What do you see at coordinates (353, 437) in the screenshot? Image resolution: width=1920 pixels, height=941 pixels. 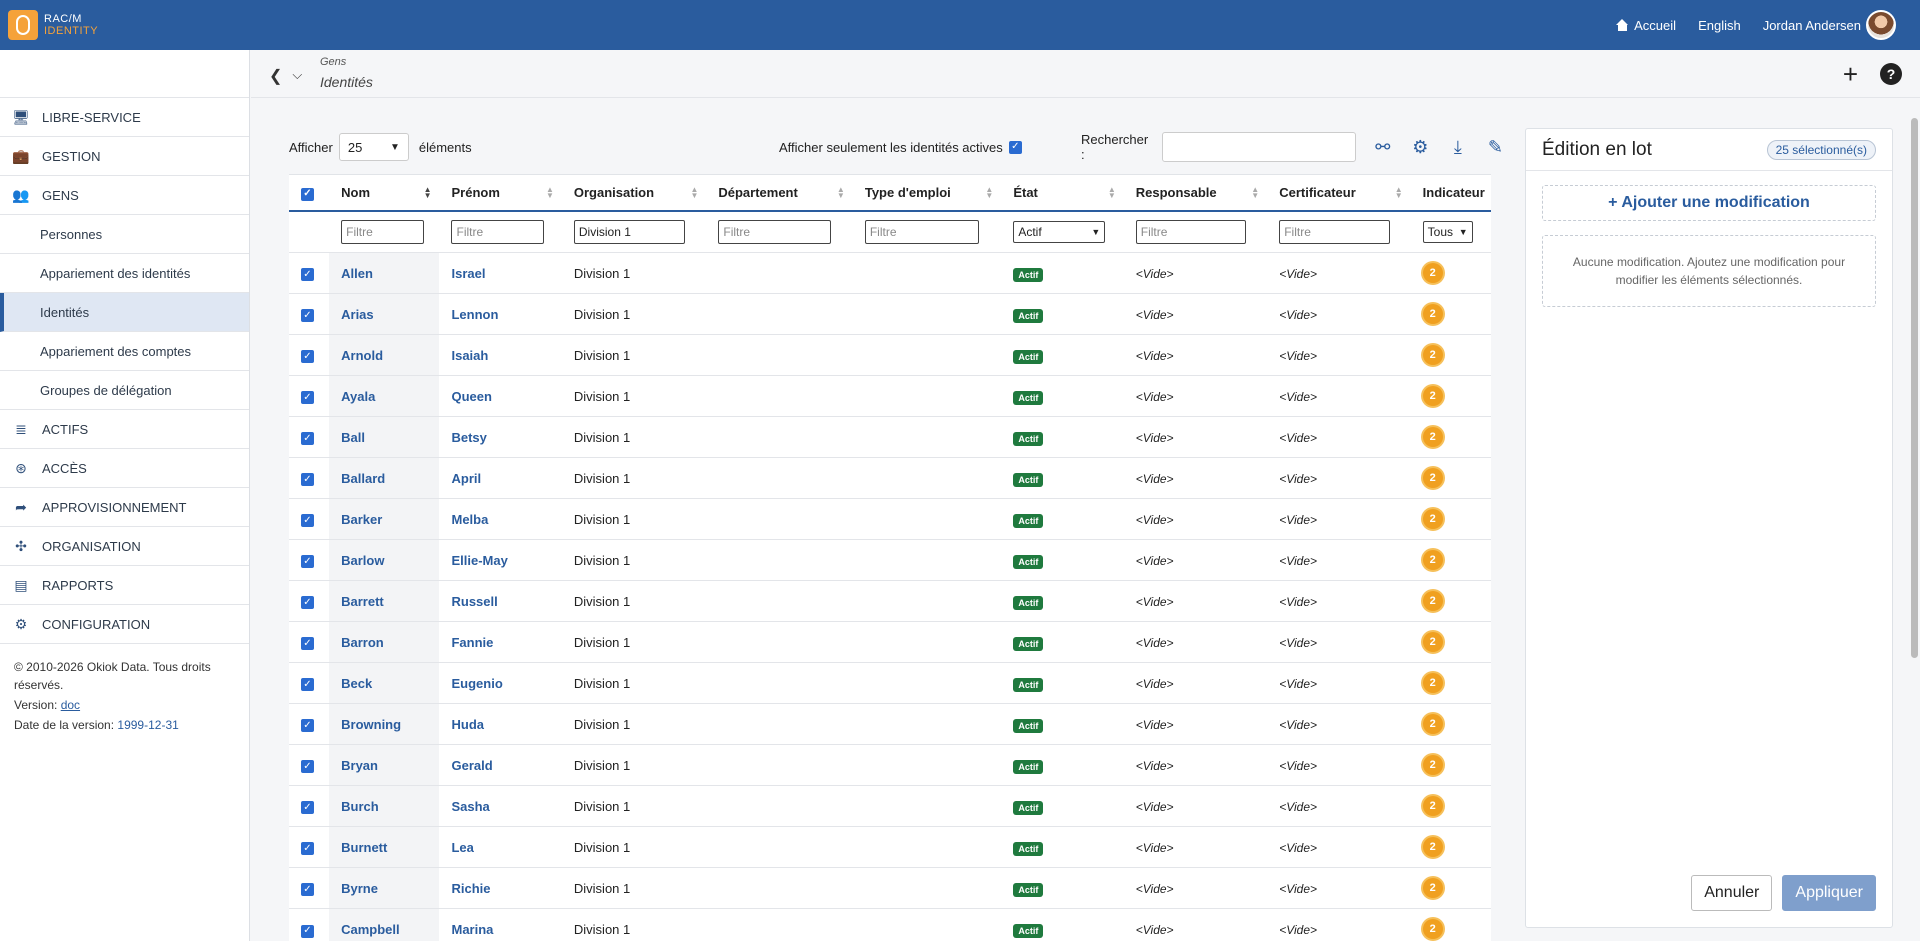 I see `last-name-link: Ball` at bounding box center [353, 437].